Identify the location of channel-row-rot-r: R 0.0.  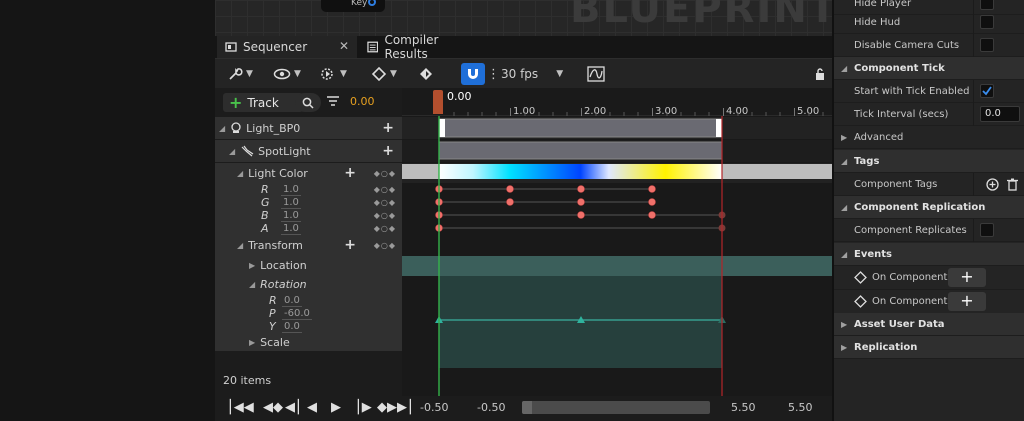
(308, 300).